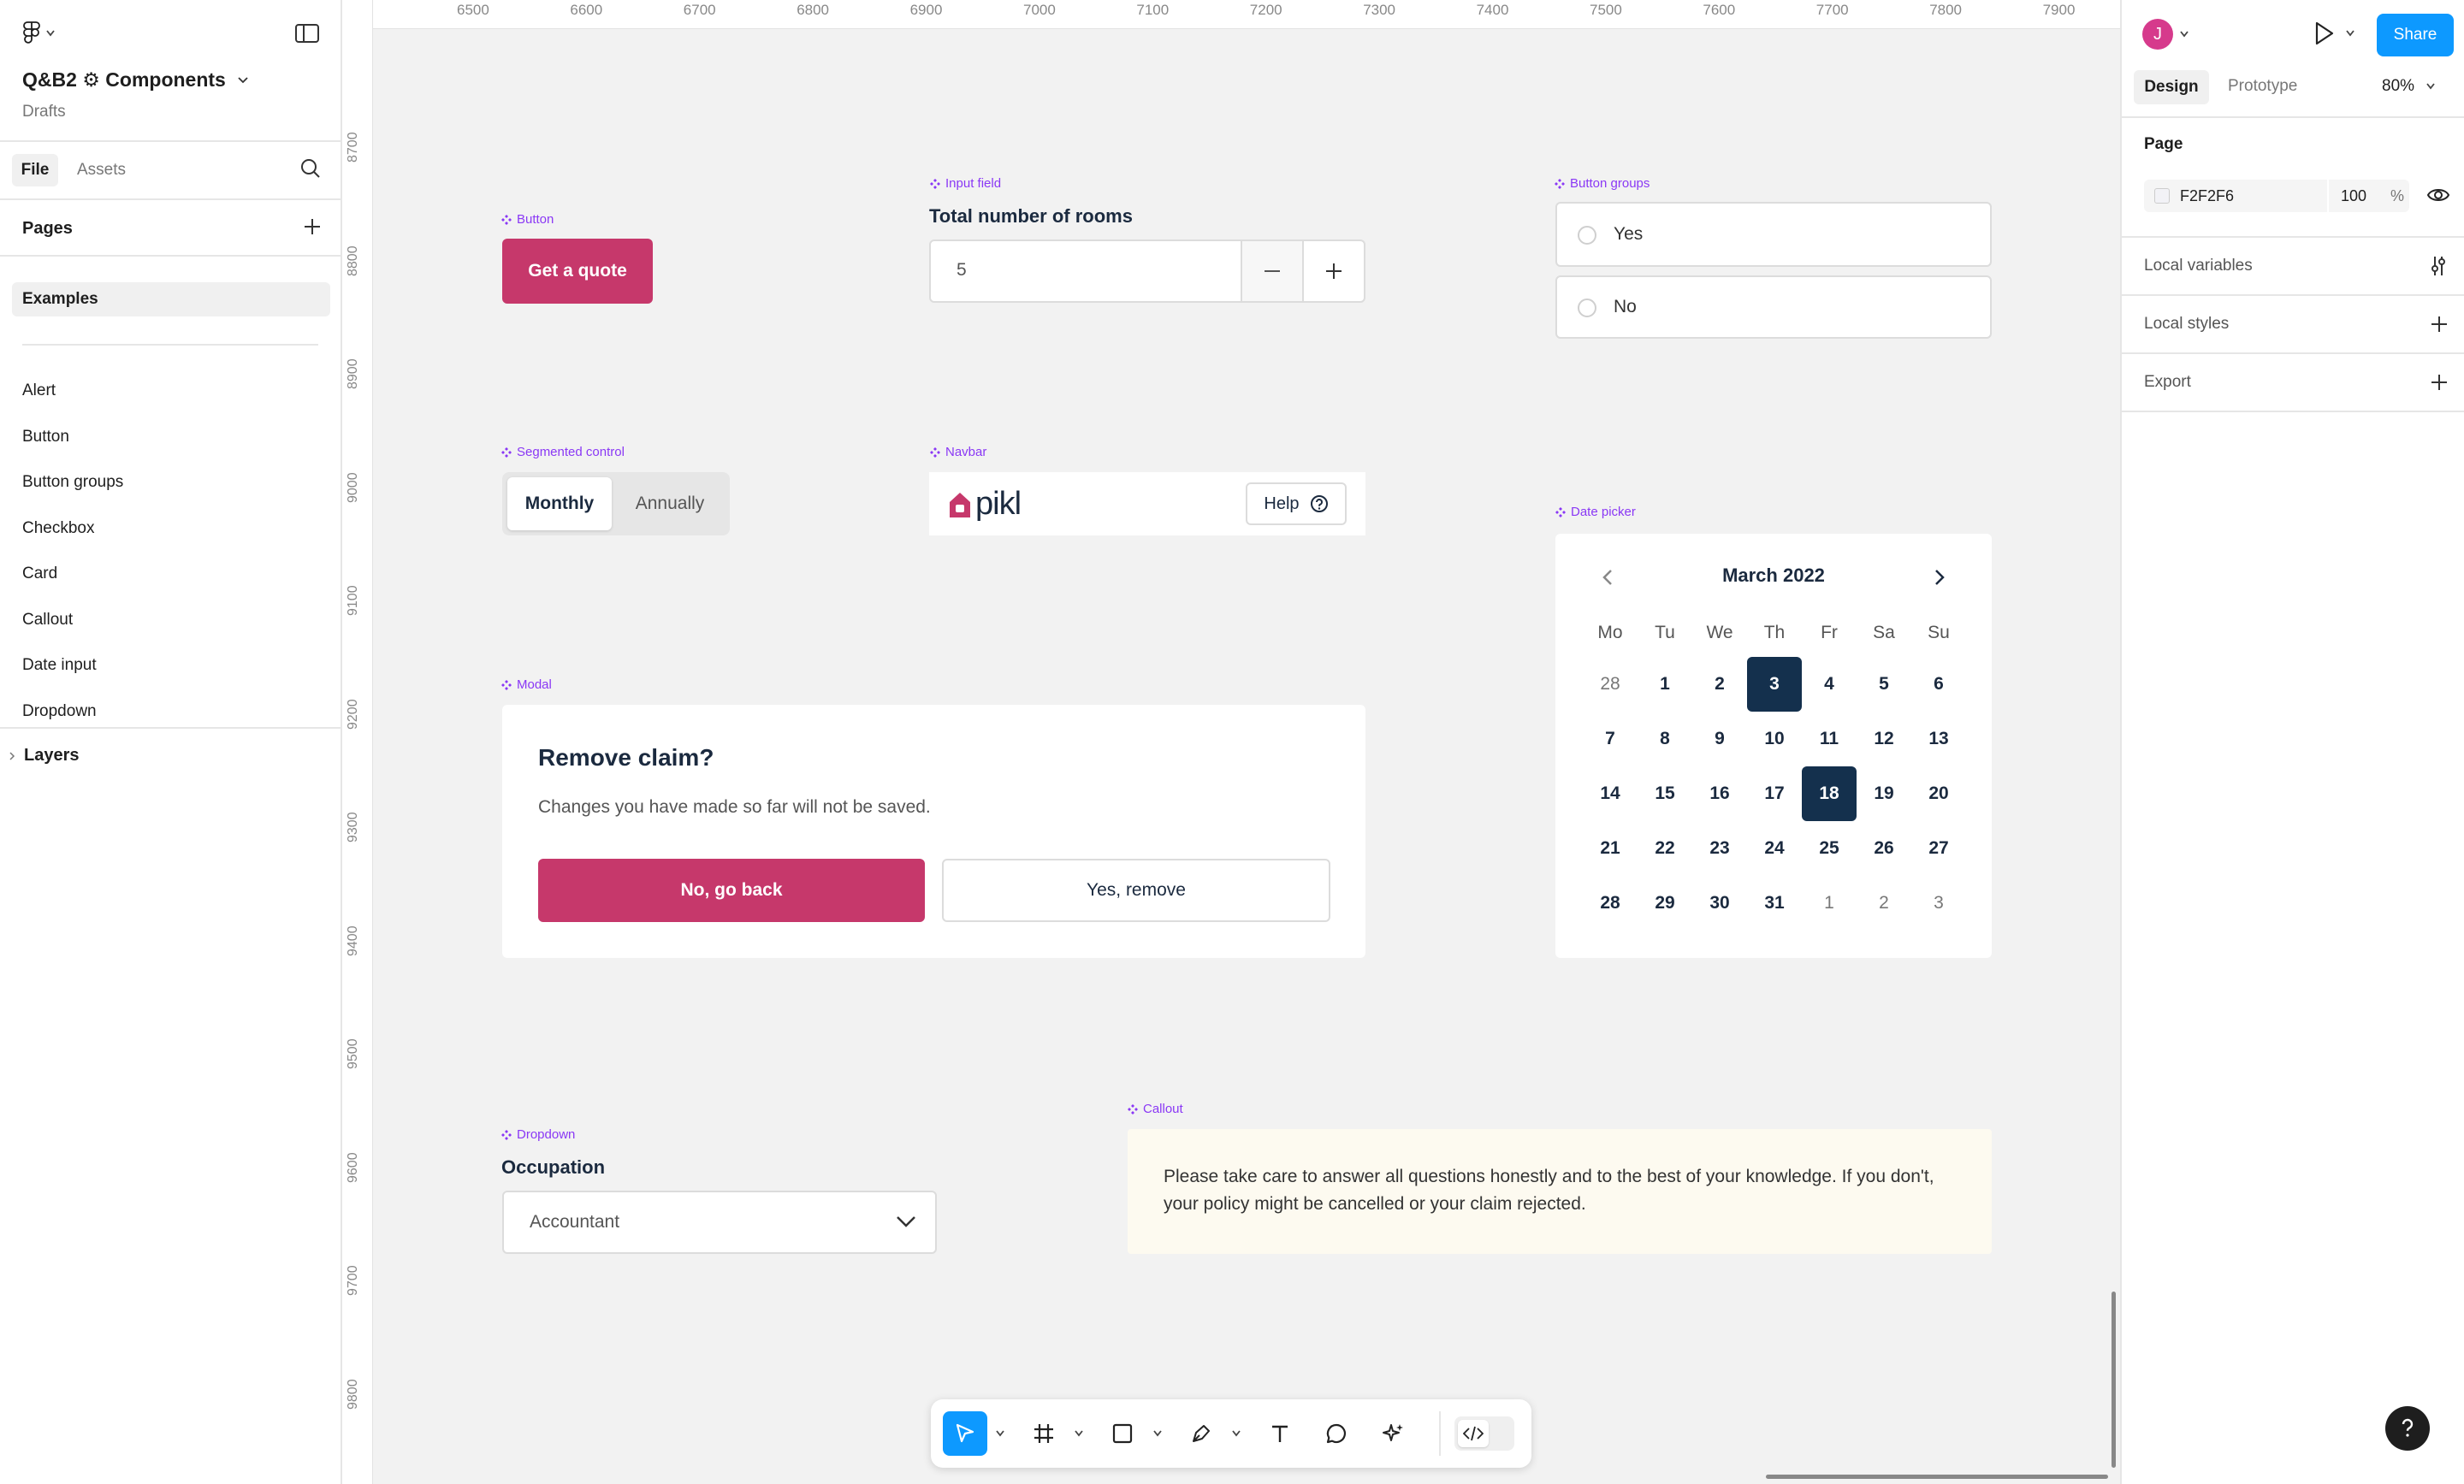 This screenshot has height=1484, width=2464. Describe the element at coordinates (1336, 1433) in the screenshot. I see `comment-tool-button` at that location.